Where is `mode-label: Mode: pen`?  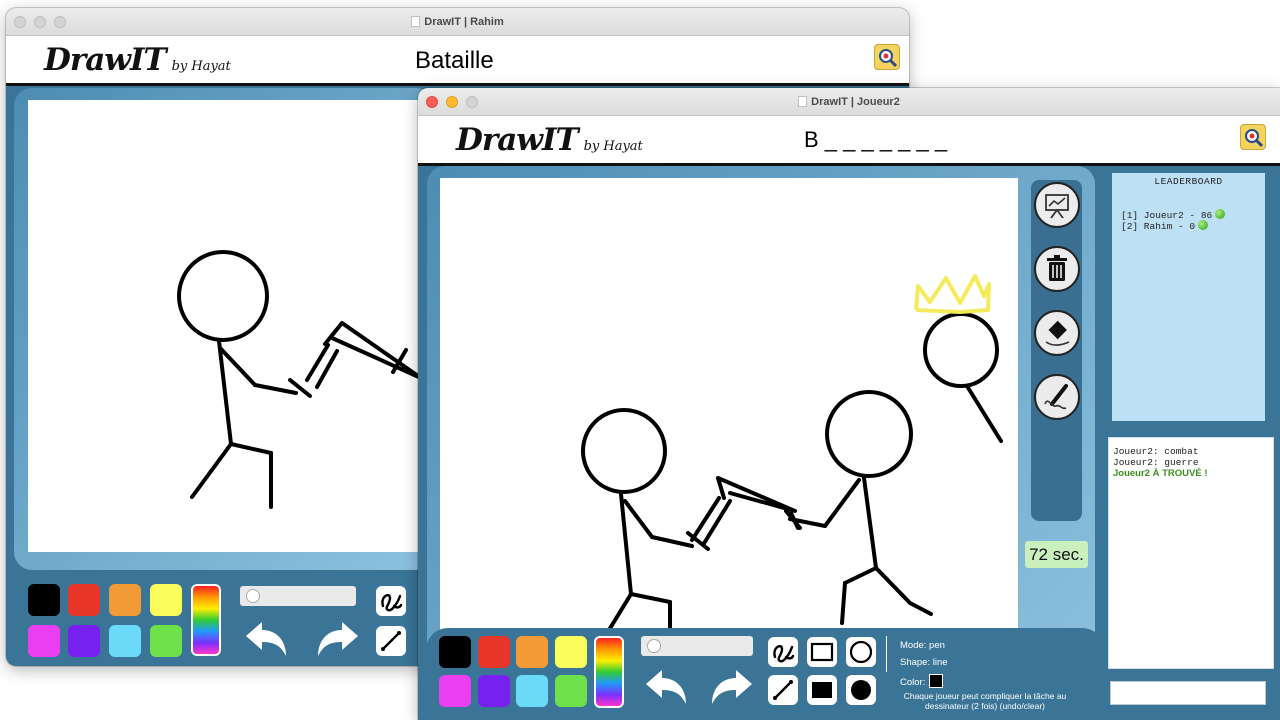
mode-label: Mode: pen is located at coordinates (922, 645).